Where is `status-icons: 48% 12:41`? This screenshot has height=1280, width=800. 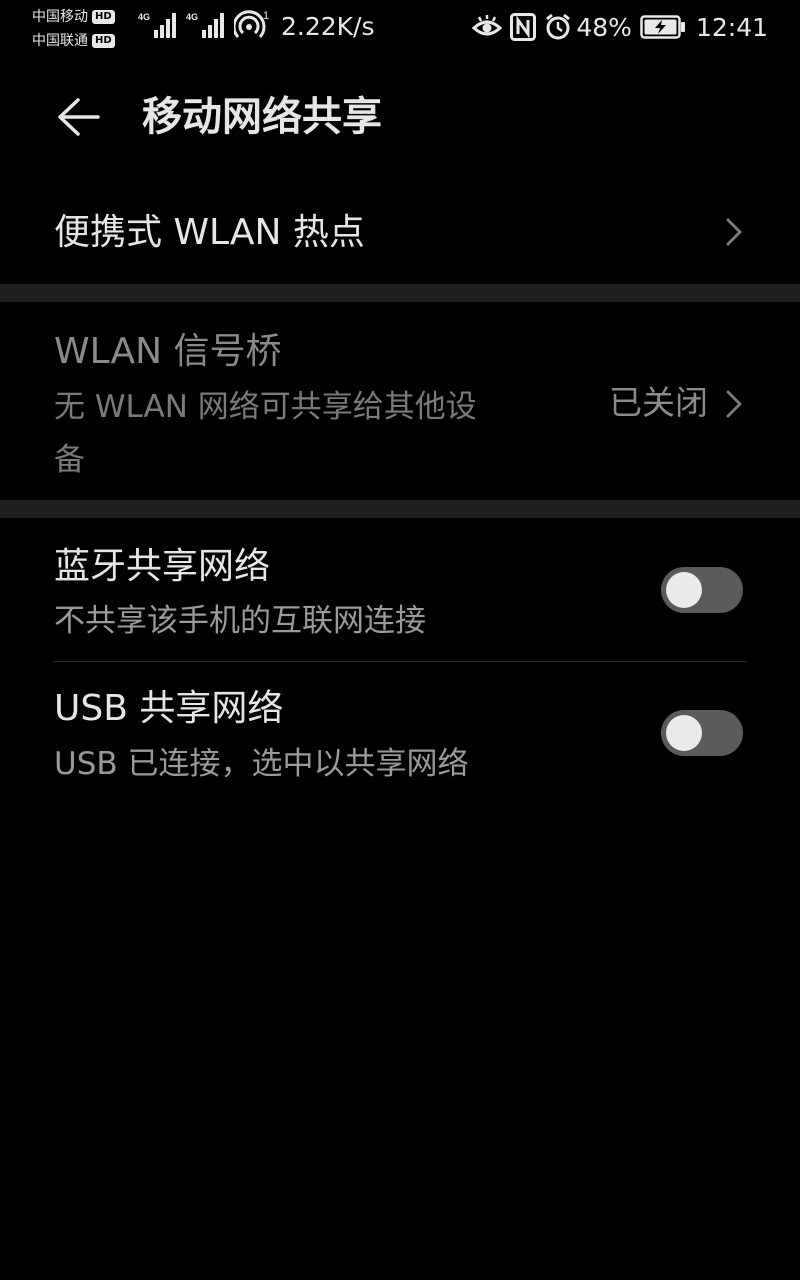
status-icons: 48% 12:41 is located at coordinates (616, 27).